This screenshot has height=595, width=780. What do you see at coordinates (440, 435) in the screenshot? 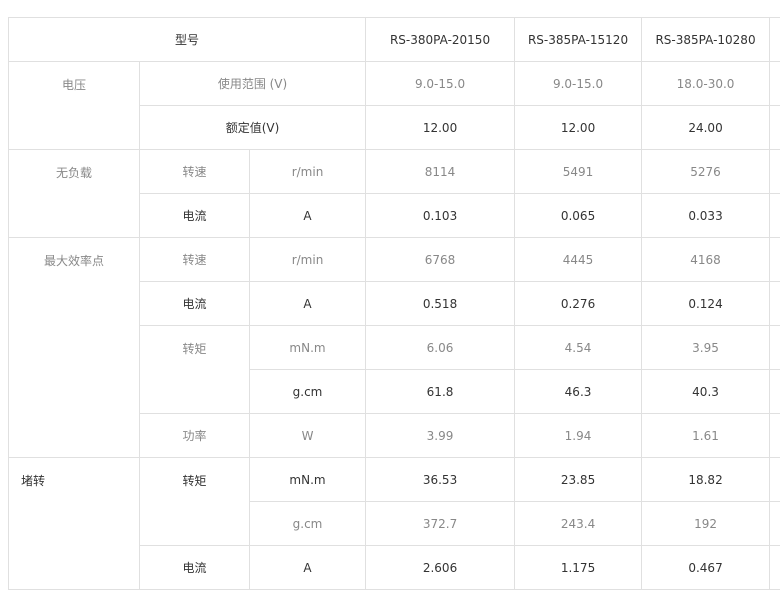
I see `max-eff-power-value-1: 3.99` at bounding box center [440, 435].